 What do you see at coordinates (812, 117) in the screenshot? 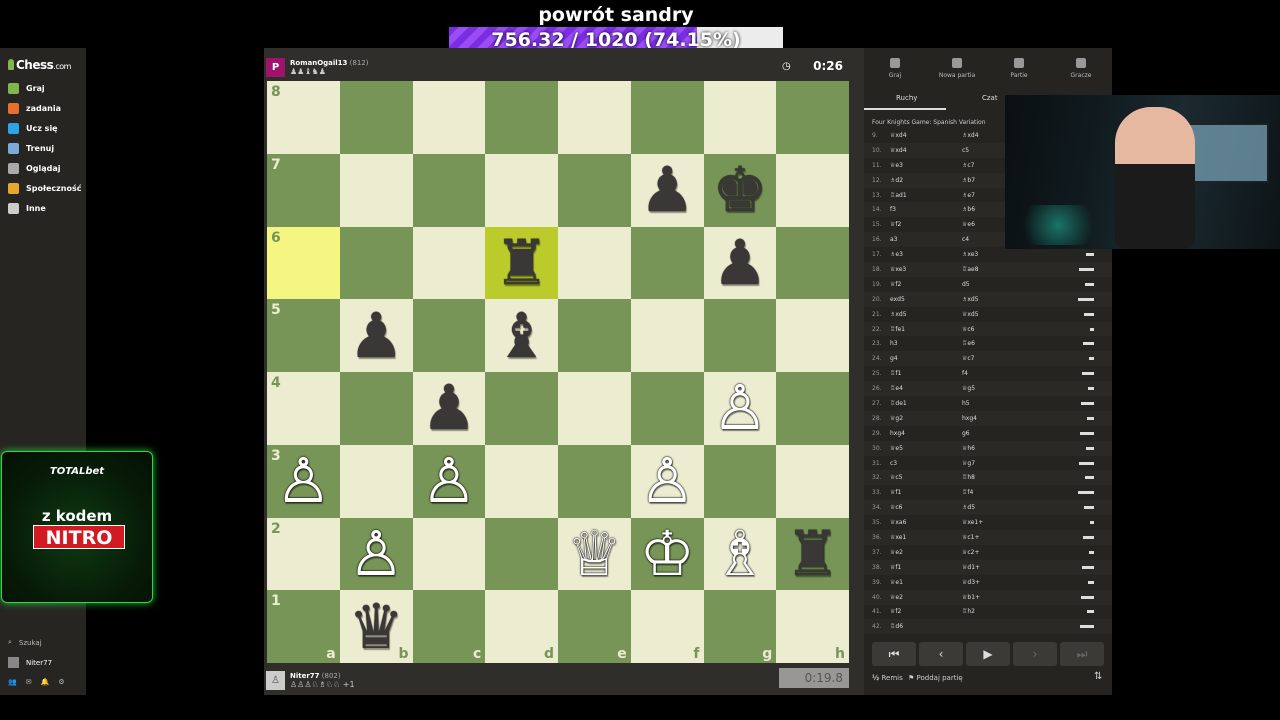
I see `square-h8` at bounding box center [812, 117].